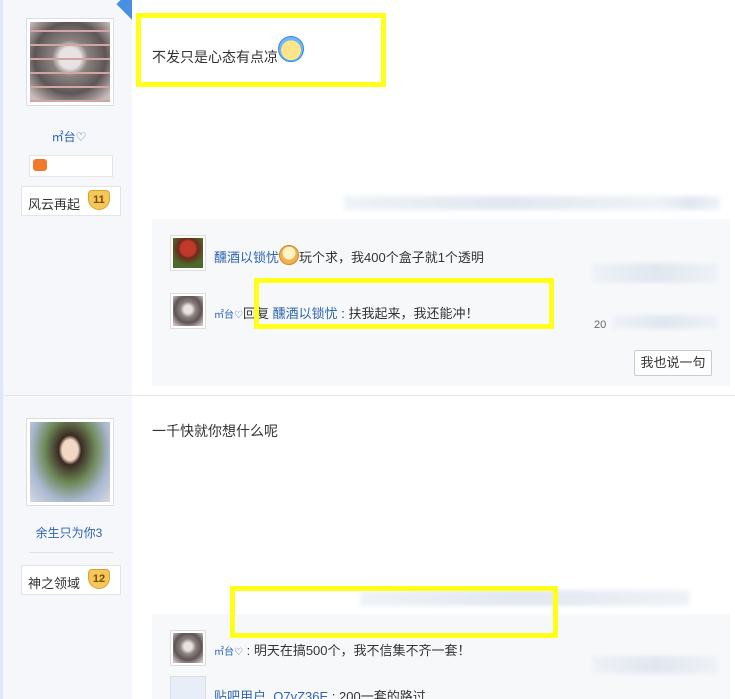 This screenshot has width=735, height=699. What do you see at coordinates (99, 200) in the screenshot?
I see `level-number: 11` at bounding box center [99, 200].